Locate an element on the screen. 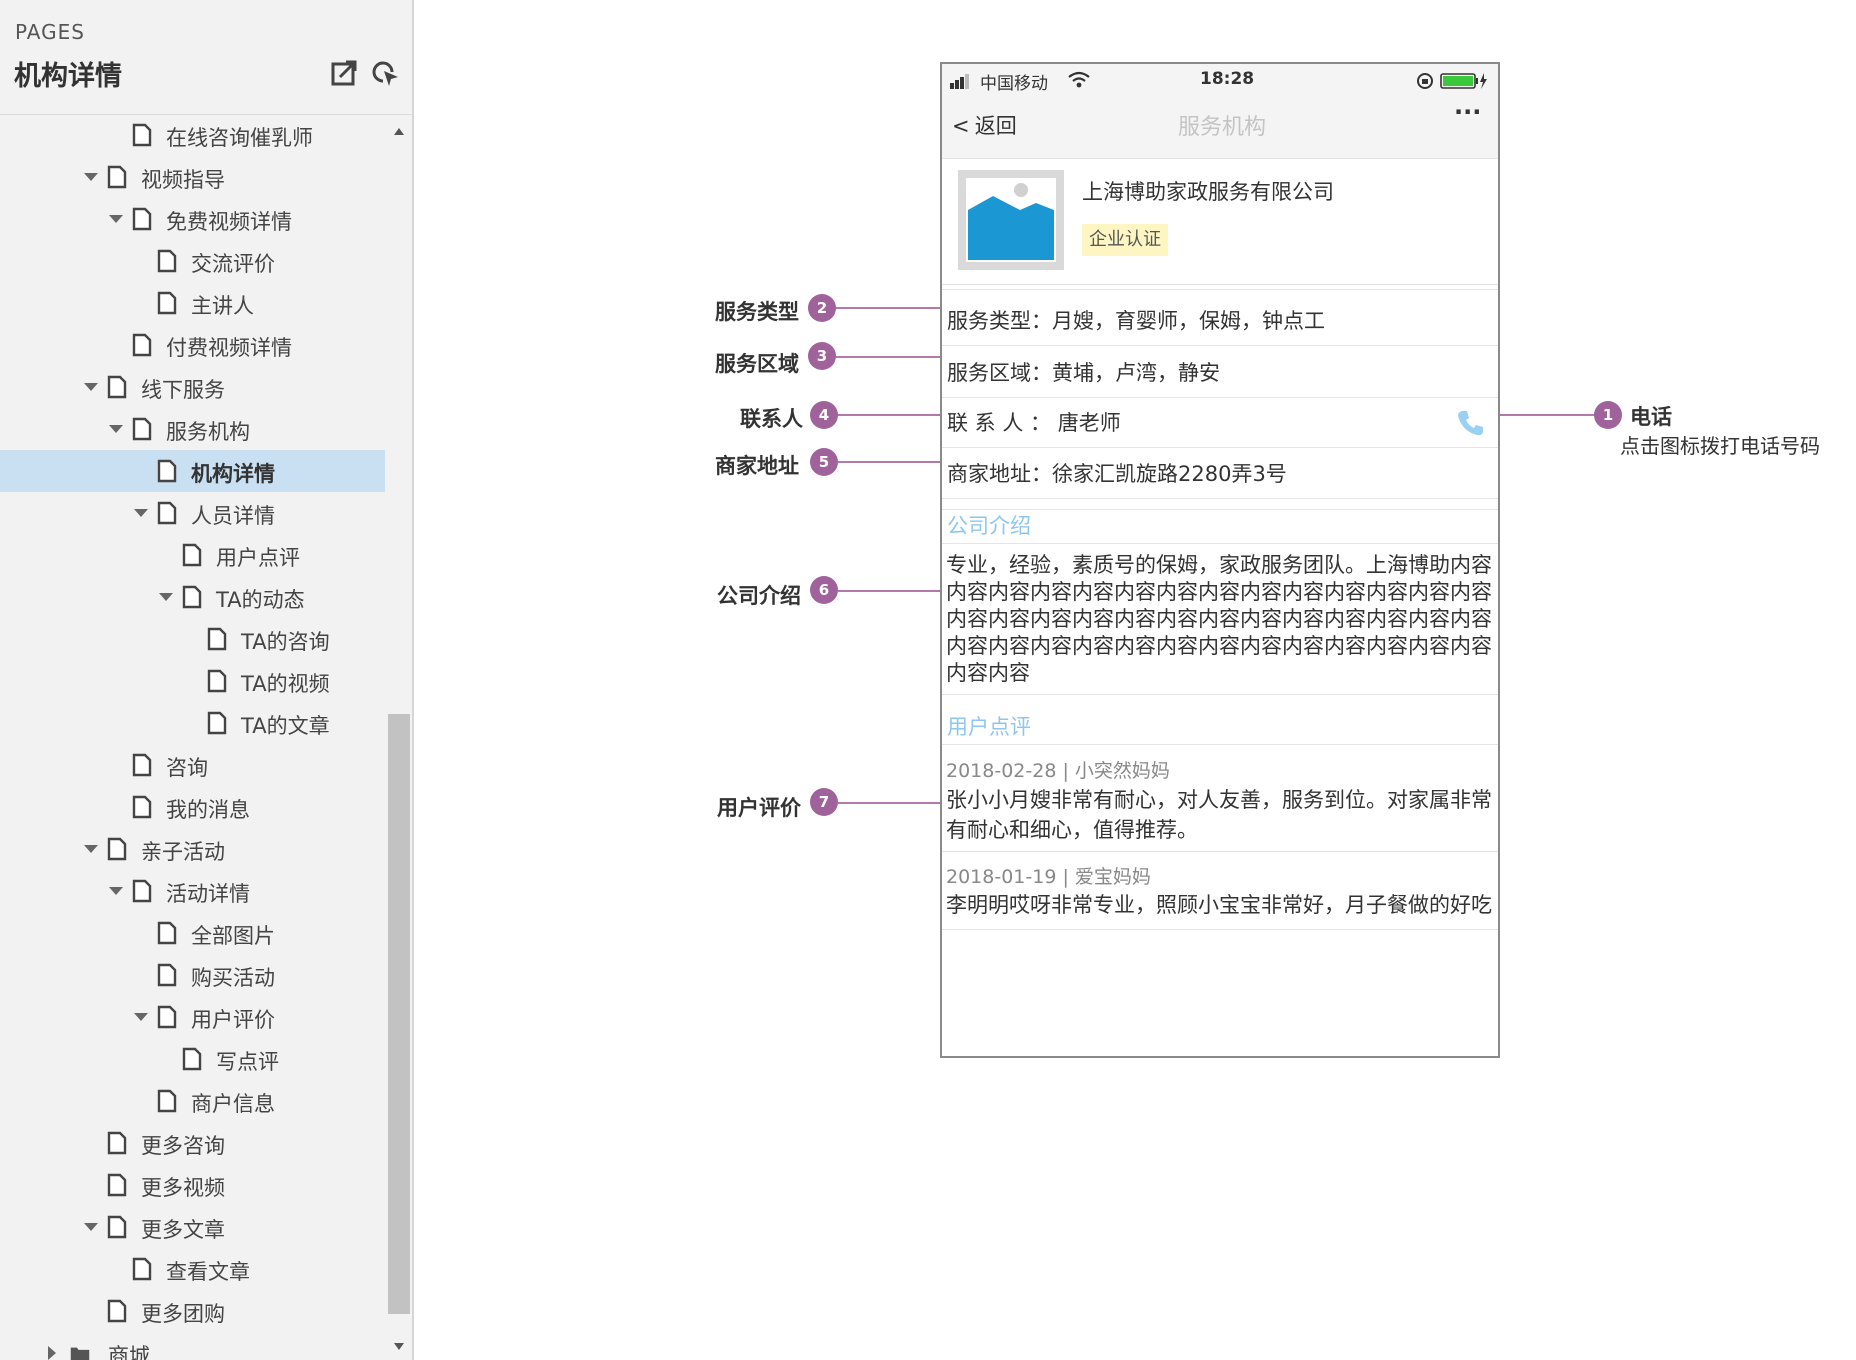  tree-item-label: 查看文章 is located at coordinates (208, 1272).